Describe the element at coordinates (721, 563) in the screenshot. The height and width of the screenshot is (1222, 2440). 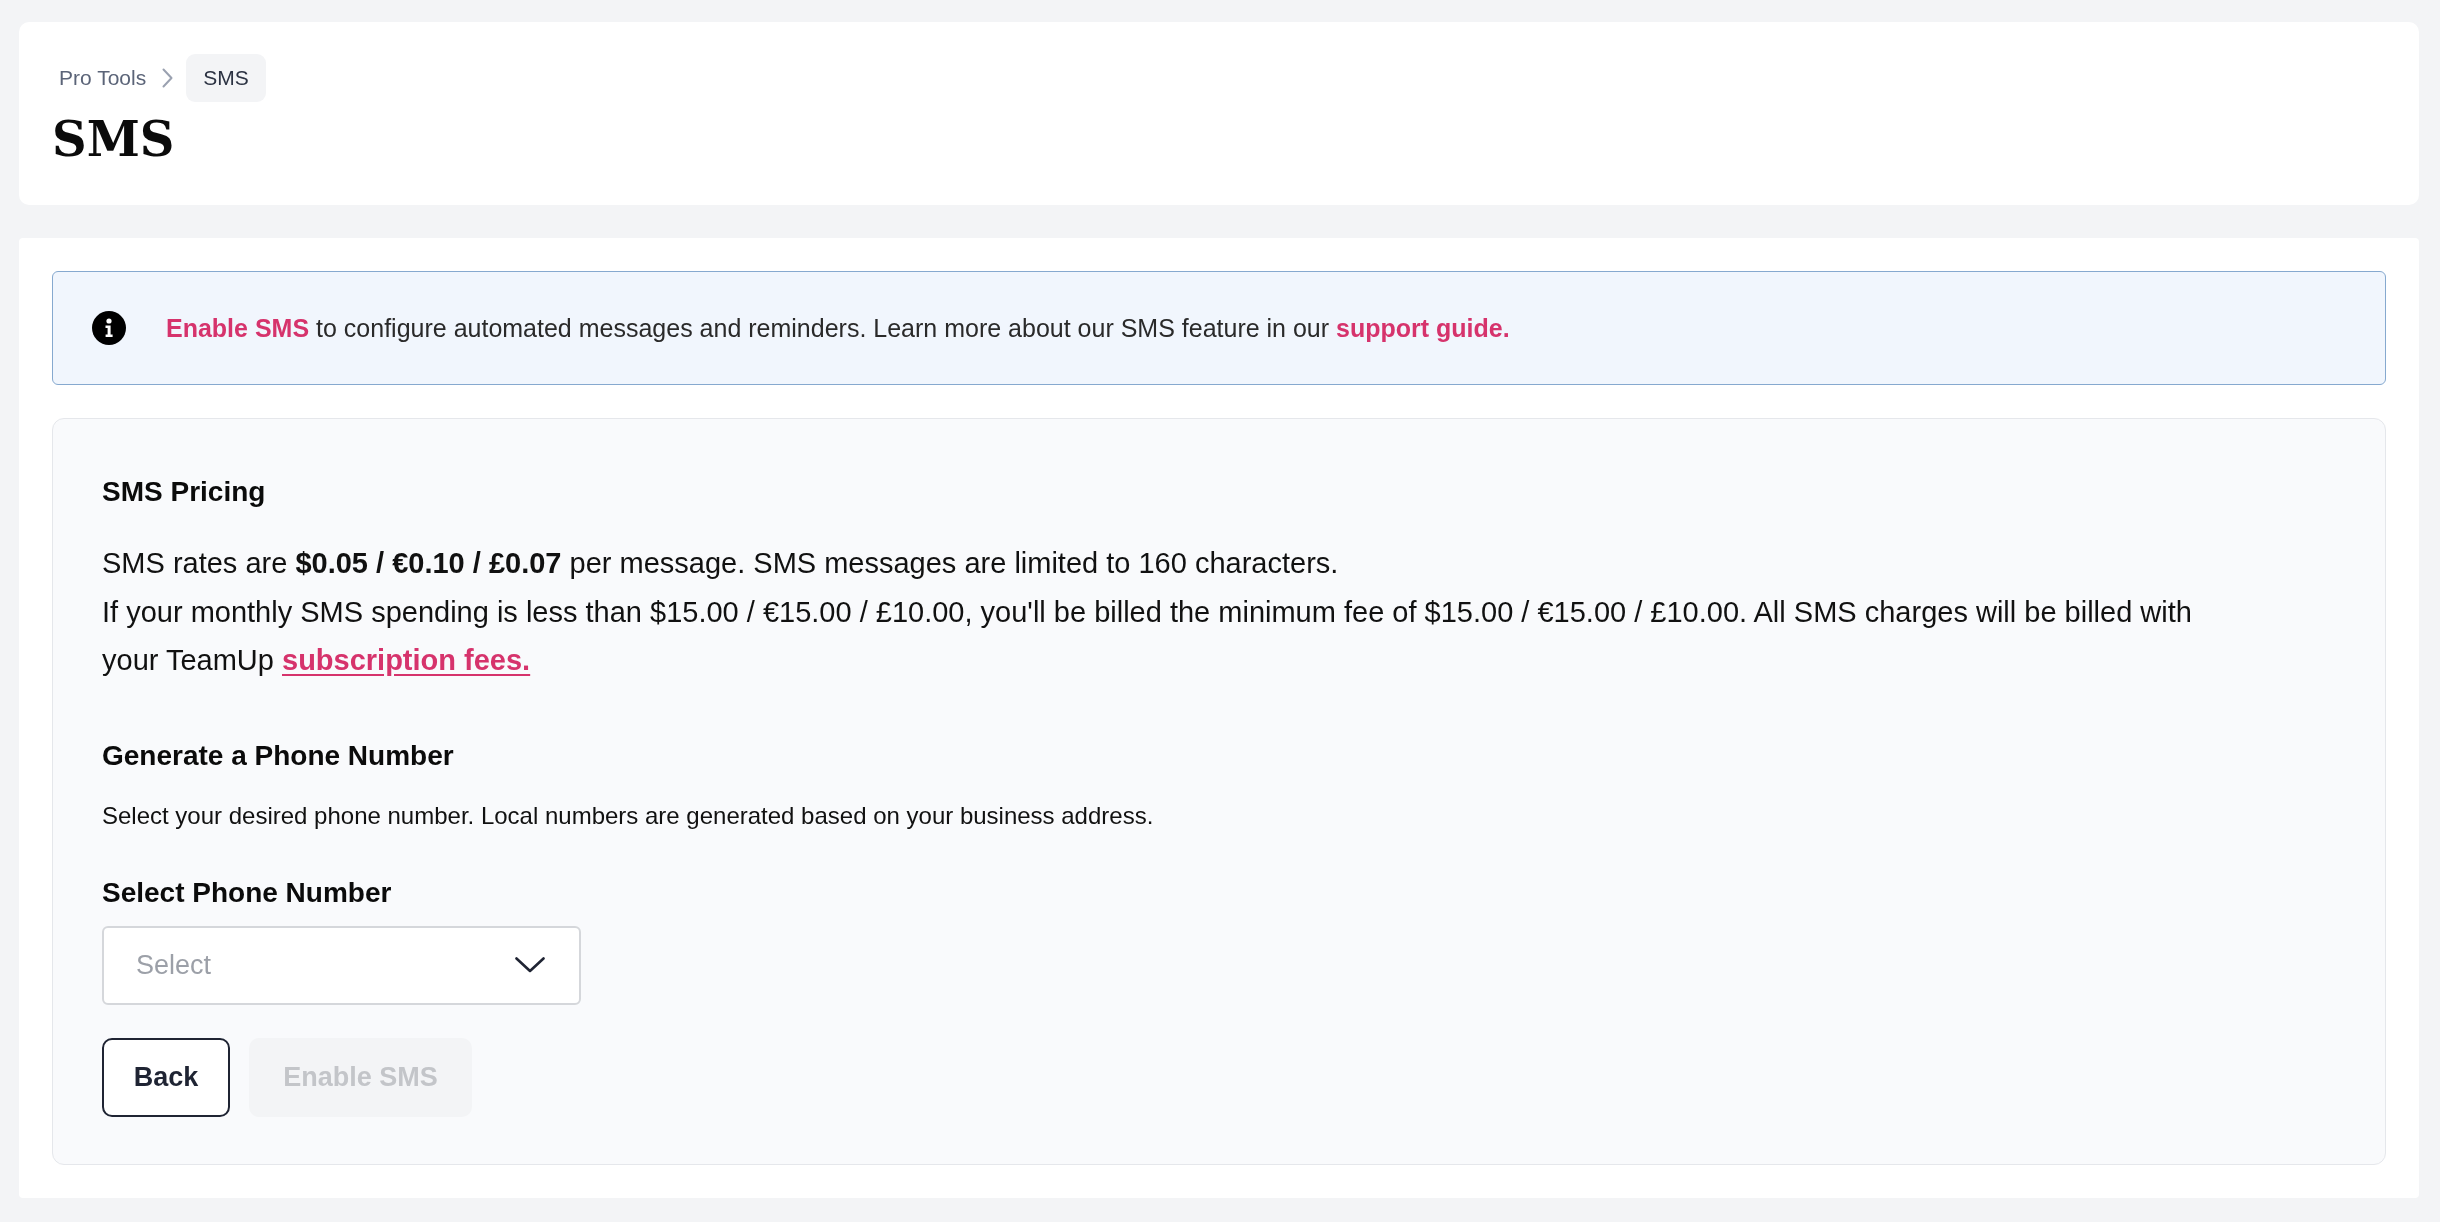
I see `pricing-text: SMS rates are $0.05 / €0.10 / £0.07 per message. SMS messages are limited to 160 characters.` at that location.